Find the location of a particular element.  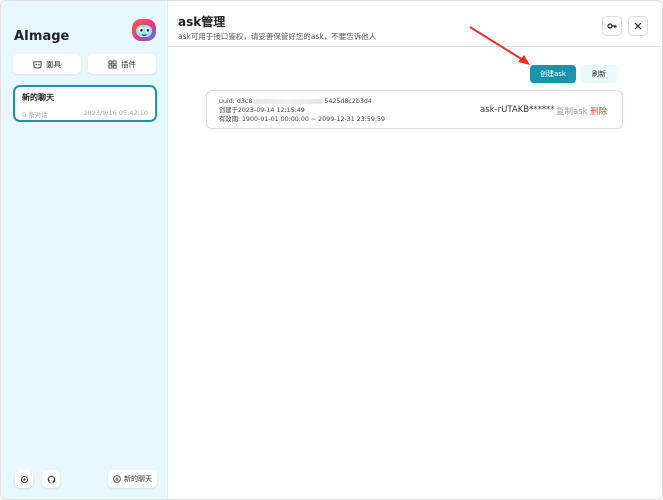

key-button is located at coordinates (612, 26).